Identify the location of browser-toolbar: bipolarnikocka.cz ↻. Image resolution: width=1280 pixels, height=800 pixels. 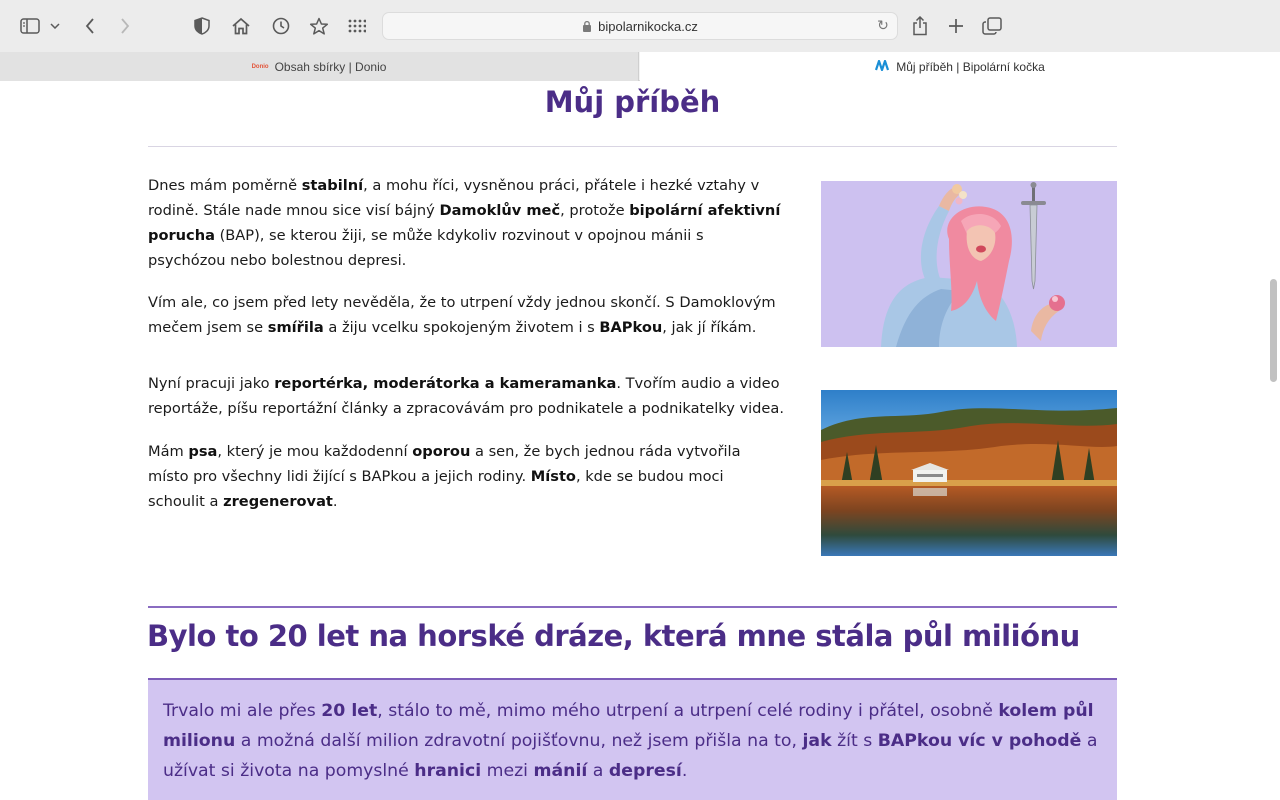
(640, 26).